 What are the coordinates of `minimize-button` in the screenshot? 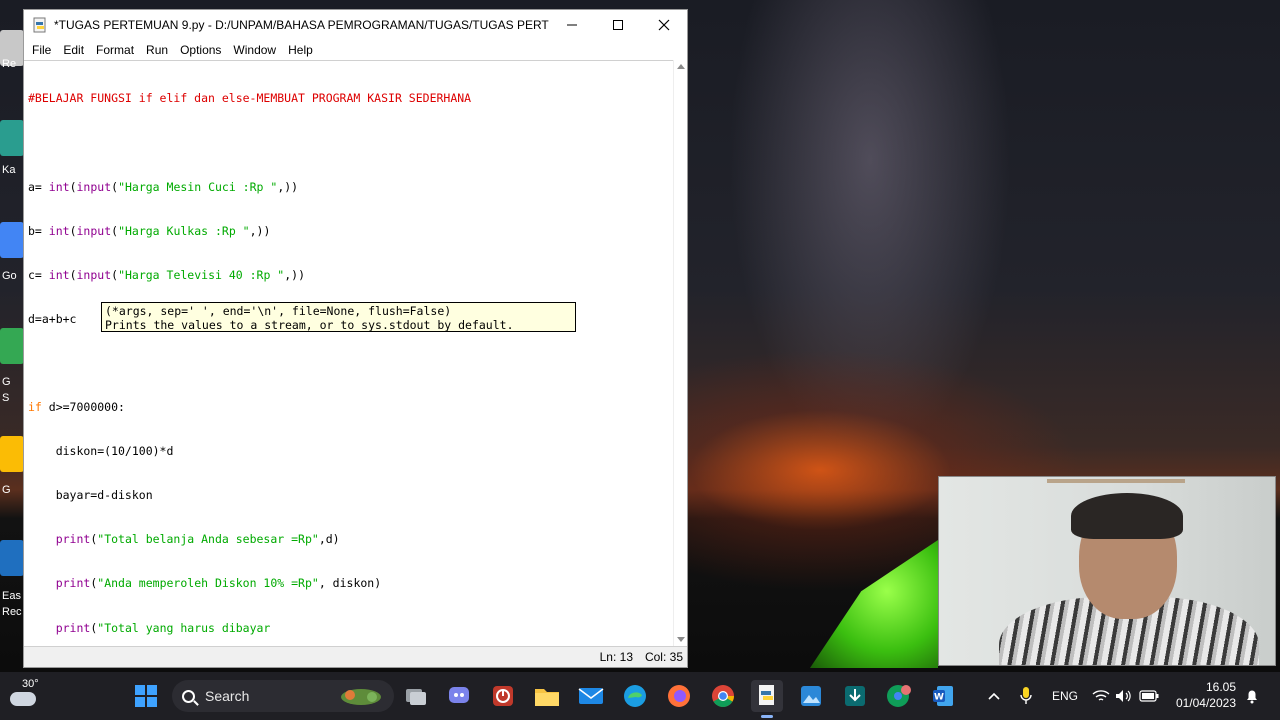 It's located at (572, 25).